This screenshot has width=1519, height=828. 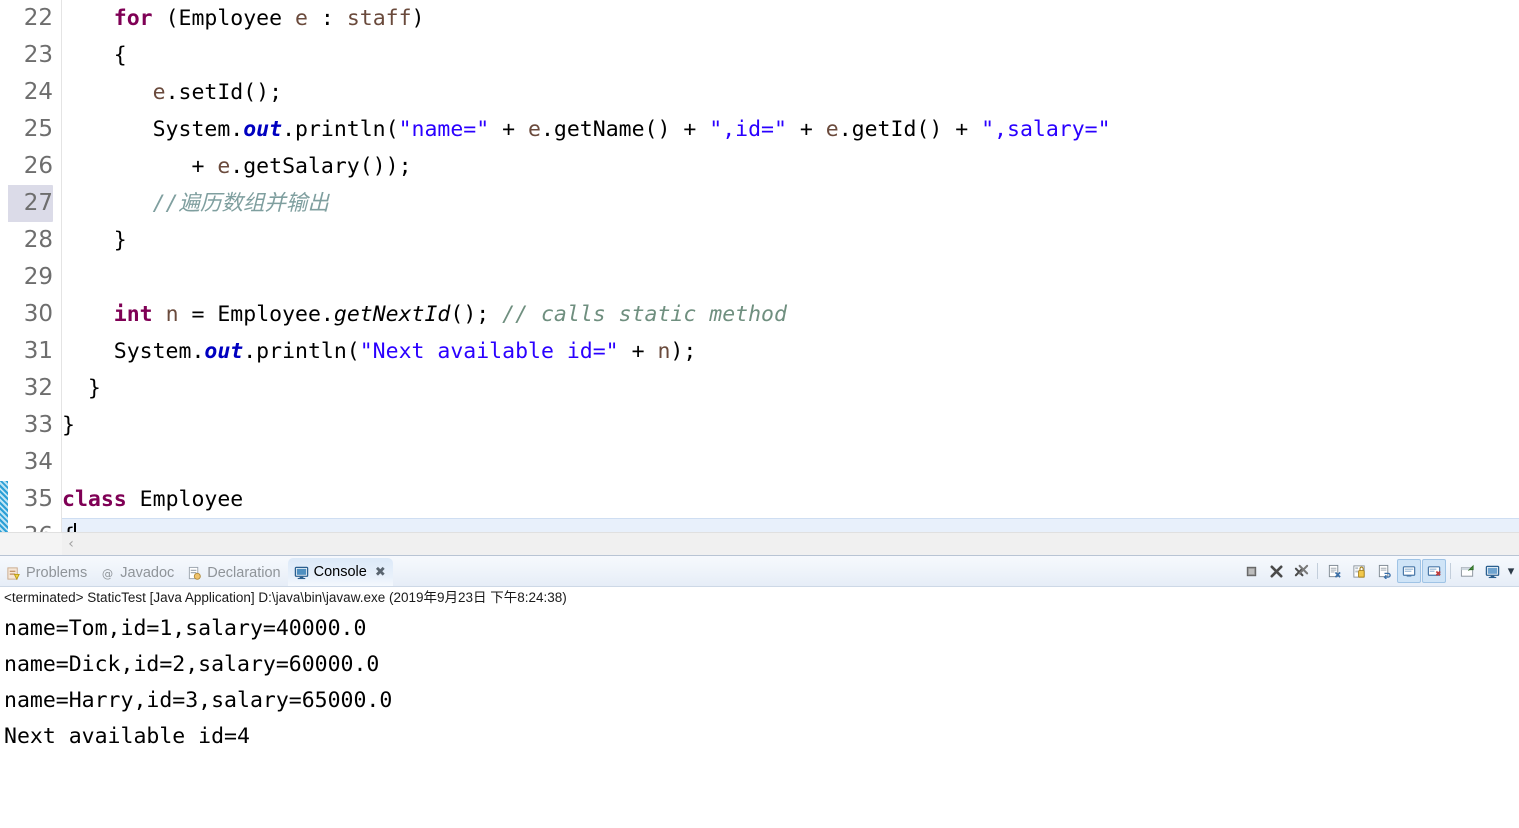 I want to click on token-pln: = Employee., so click(x=256, y=314).